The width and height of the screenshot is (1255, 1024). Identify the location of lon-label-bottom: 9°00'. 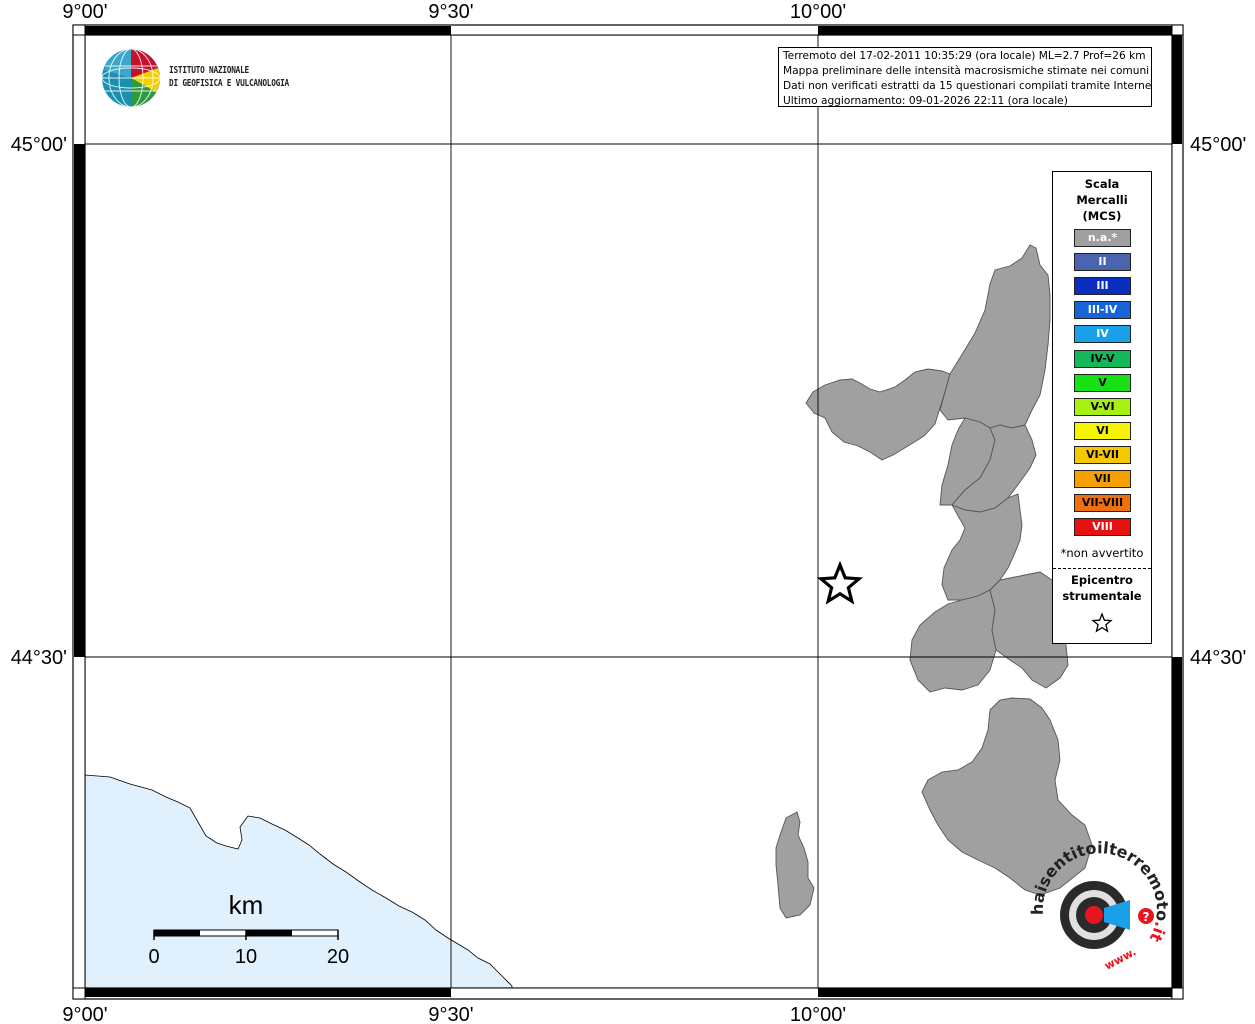
(84, 1014).